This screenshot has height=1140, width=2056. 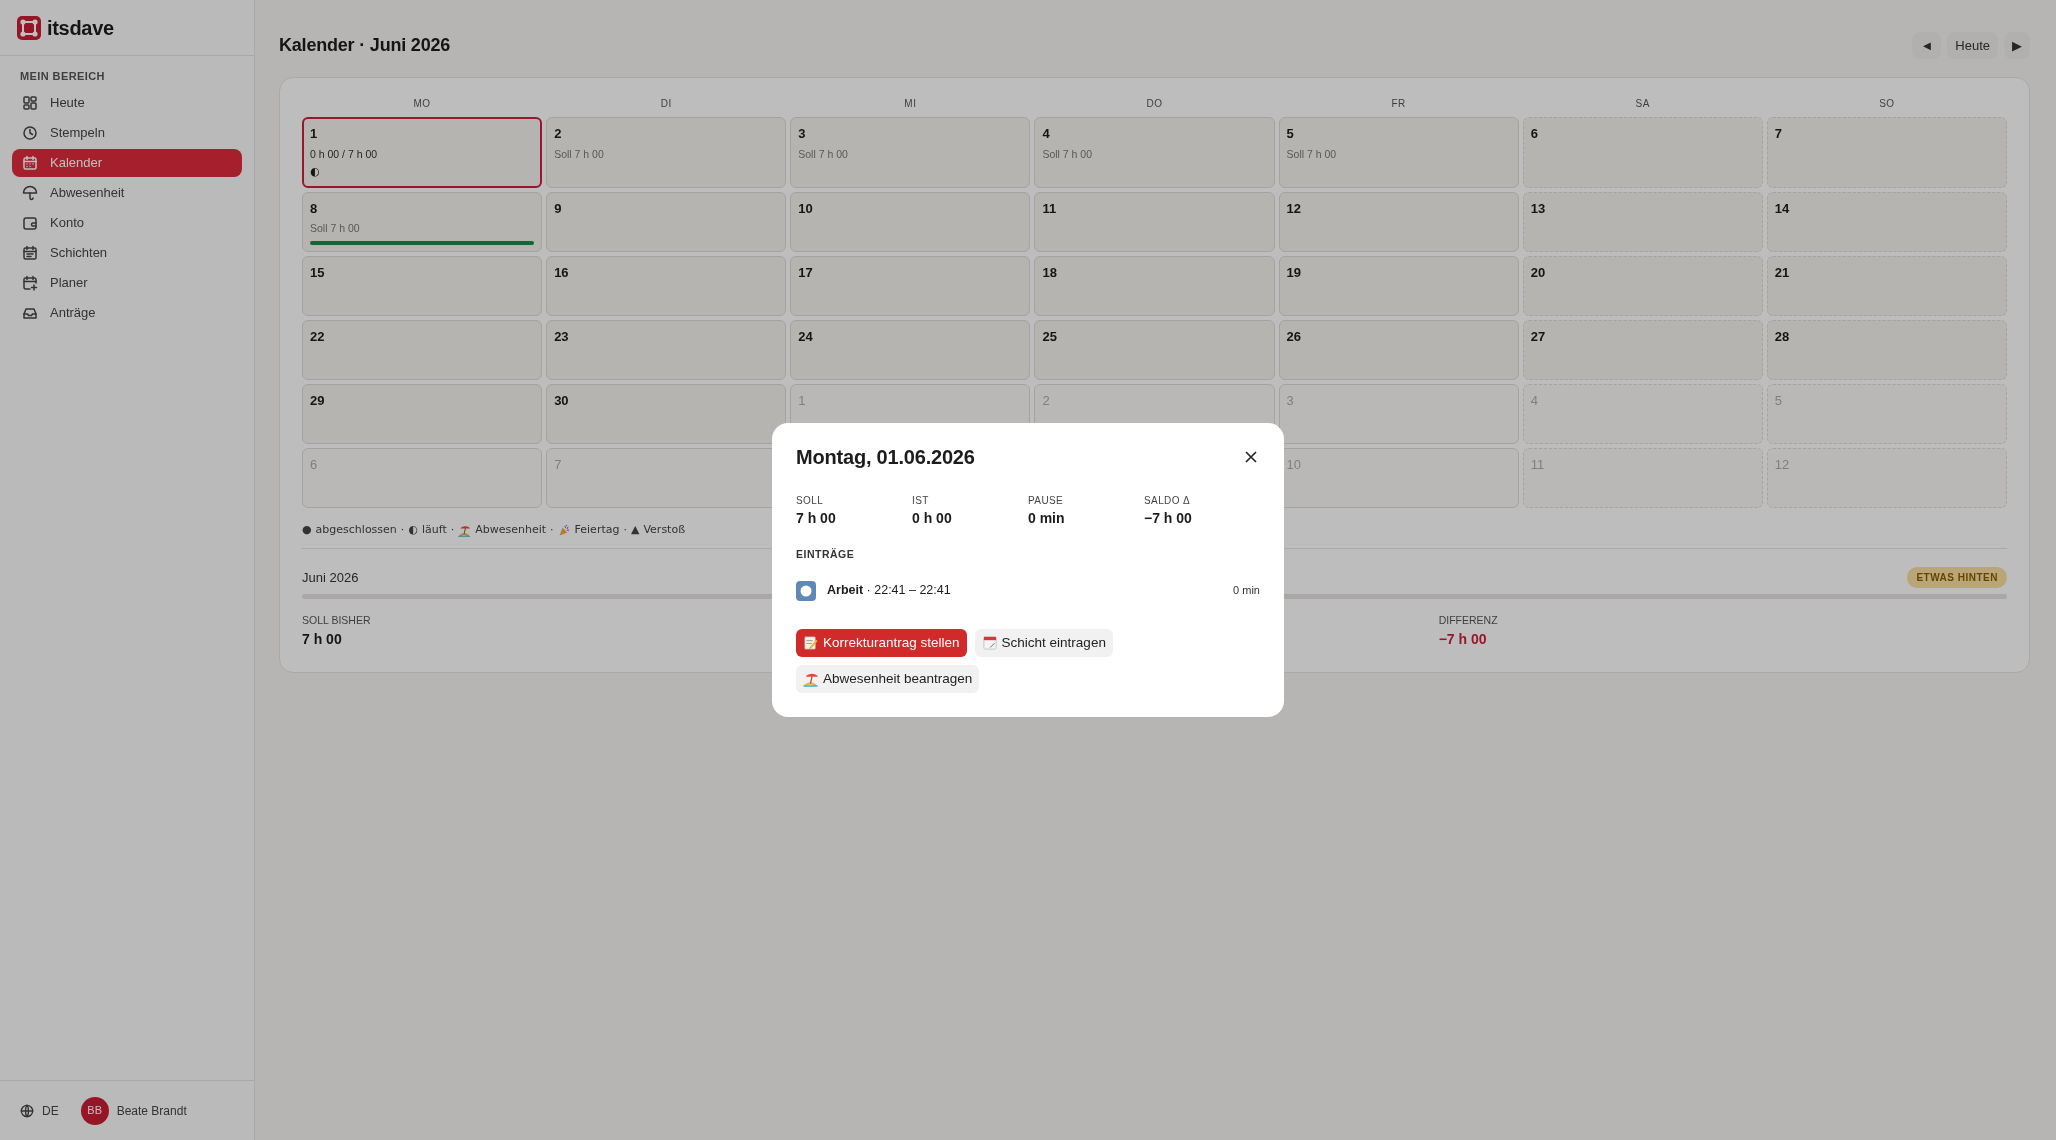 What do you see at coordinates (1538, 208) in the screenshot?
I see `day-number: 13` at bounding box center [1538, 208].